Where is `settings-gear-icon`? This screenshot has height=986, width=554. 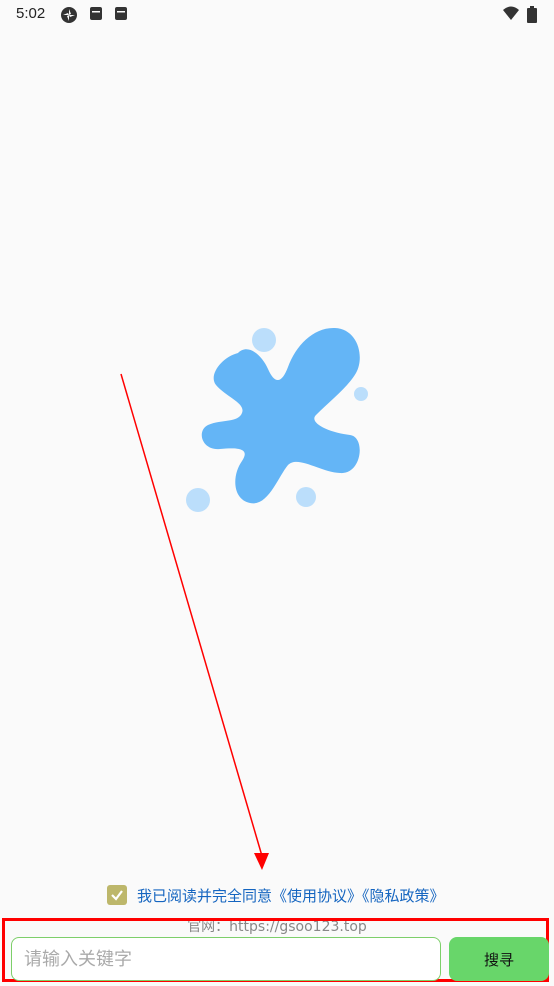 settings-gear-icon is located at coordinates (69, 15).